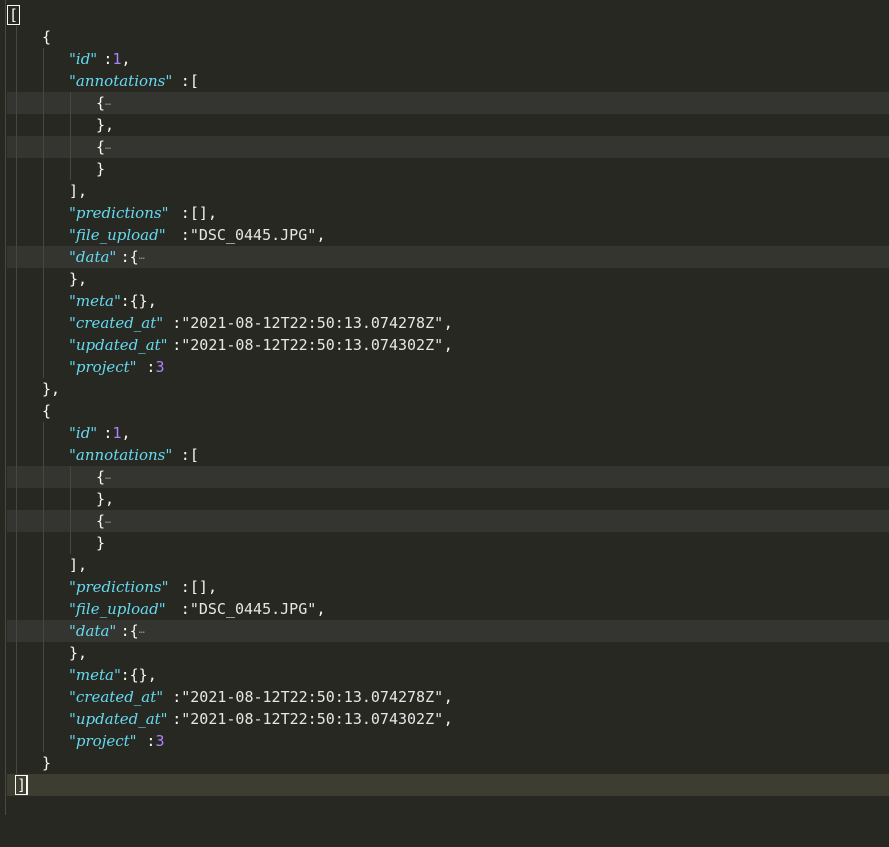  Describe the element at coordinates (138, 675) in the screenshot. I see `meta-value: {}` at that location.